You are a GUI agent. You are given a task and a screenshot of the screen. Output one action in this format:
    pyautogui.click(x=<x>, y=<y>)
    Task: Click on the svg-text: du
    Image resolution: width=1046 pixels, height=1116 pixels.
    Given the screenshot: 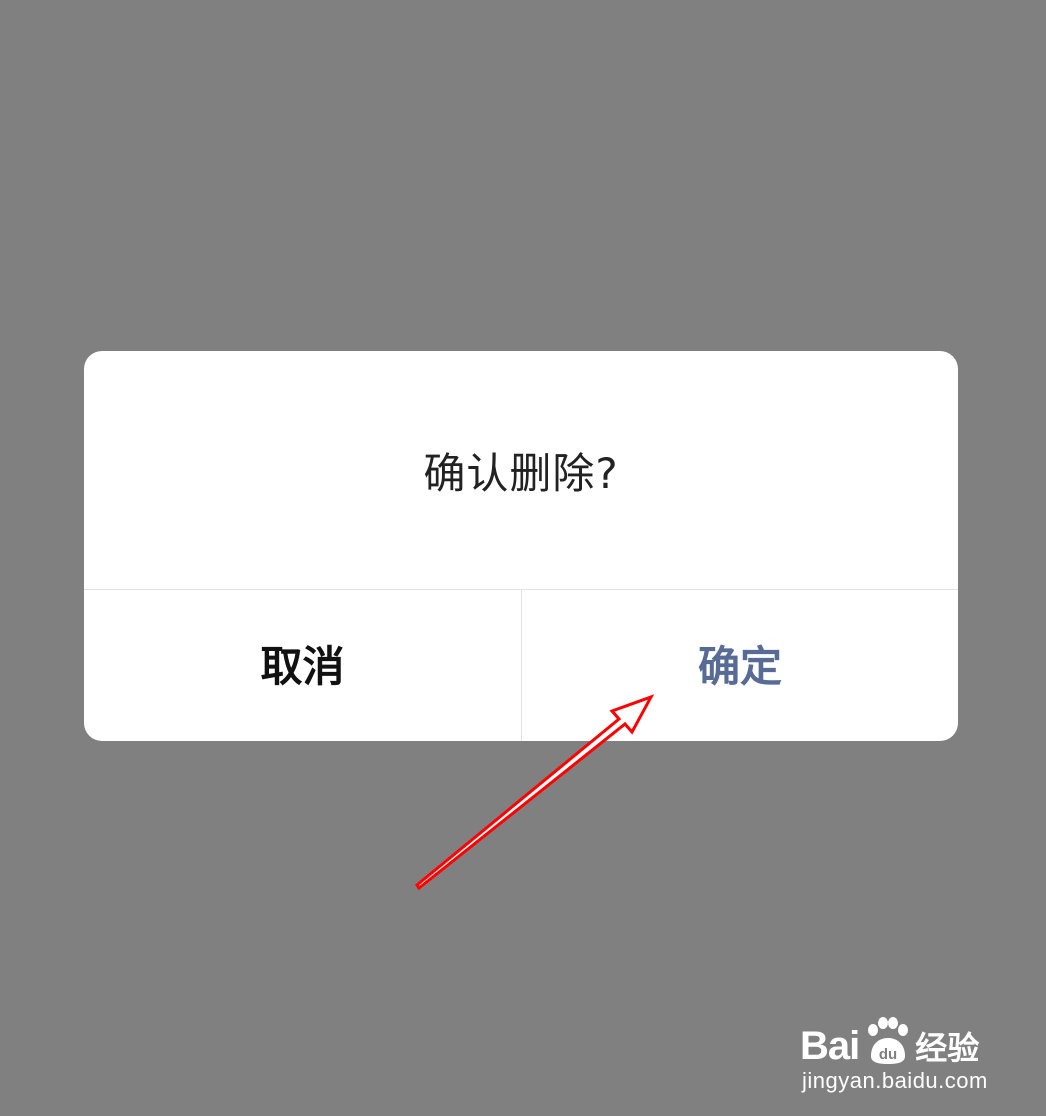 What is the action you would take?
    pyautogui.click(x=888, y=1054)
    